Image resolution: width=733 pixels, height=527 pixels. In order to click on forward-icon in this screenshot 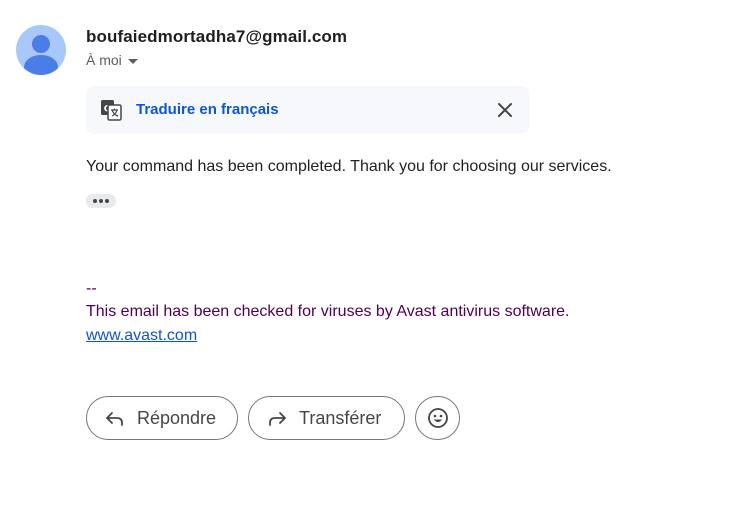, I will do `click(277, 419)`.